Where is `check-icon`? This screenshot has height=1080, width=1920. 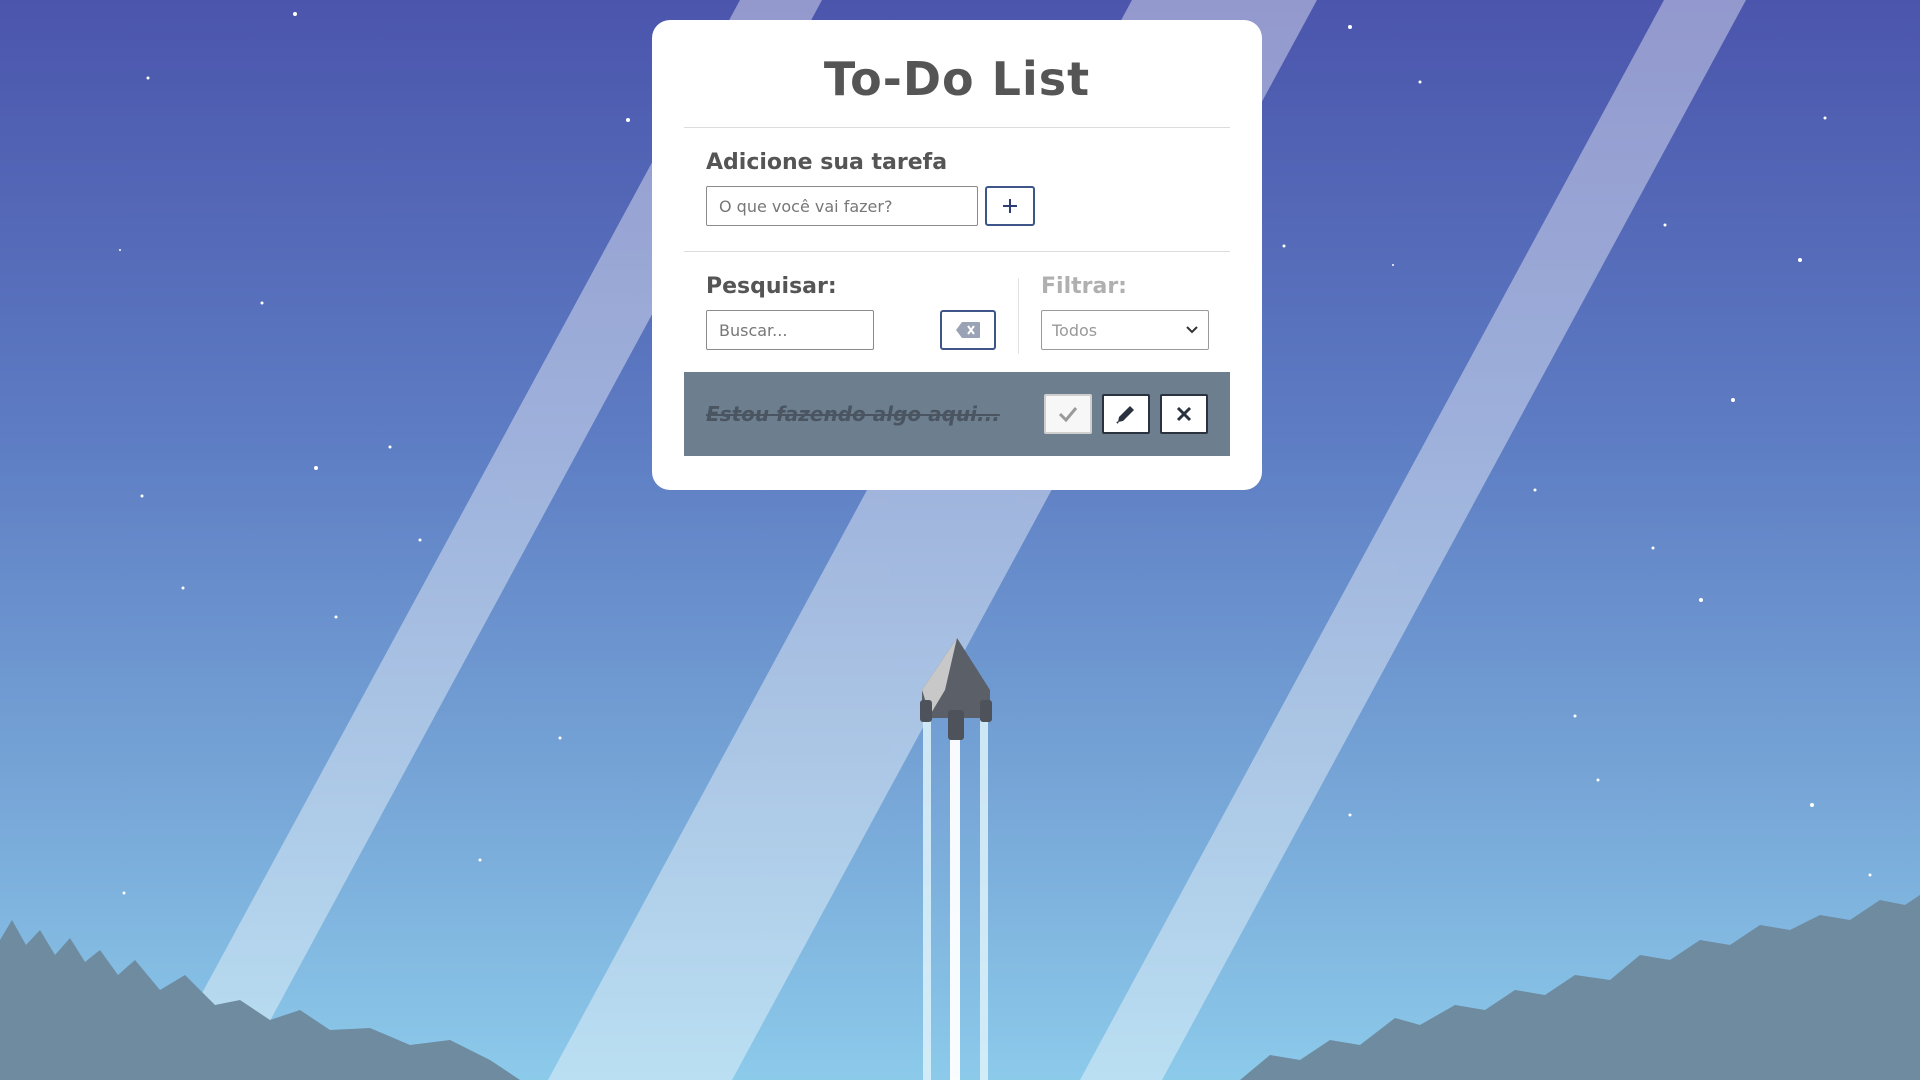 check-icon is located at coordinates (1068, 414).